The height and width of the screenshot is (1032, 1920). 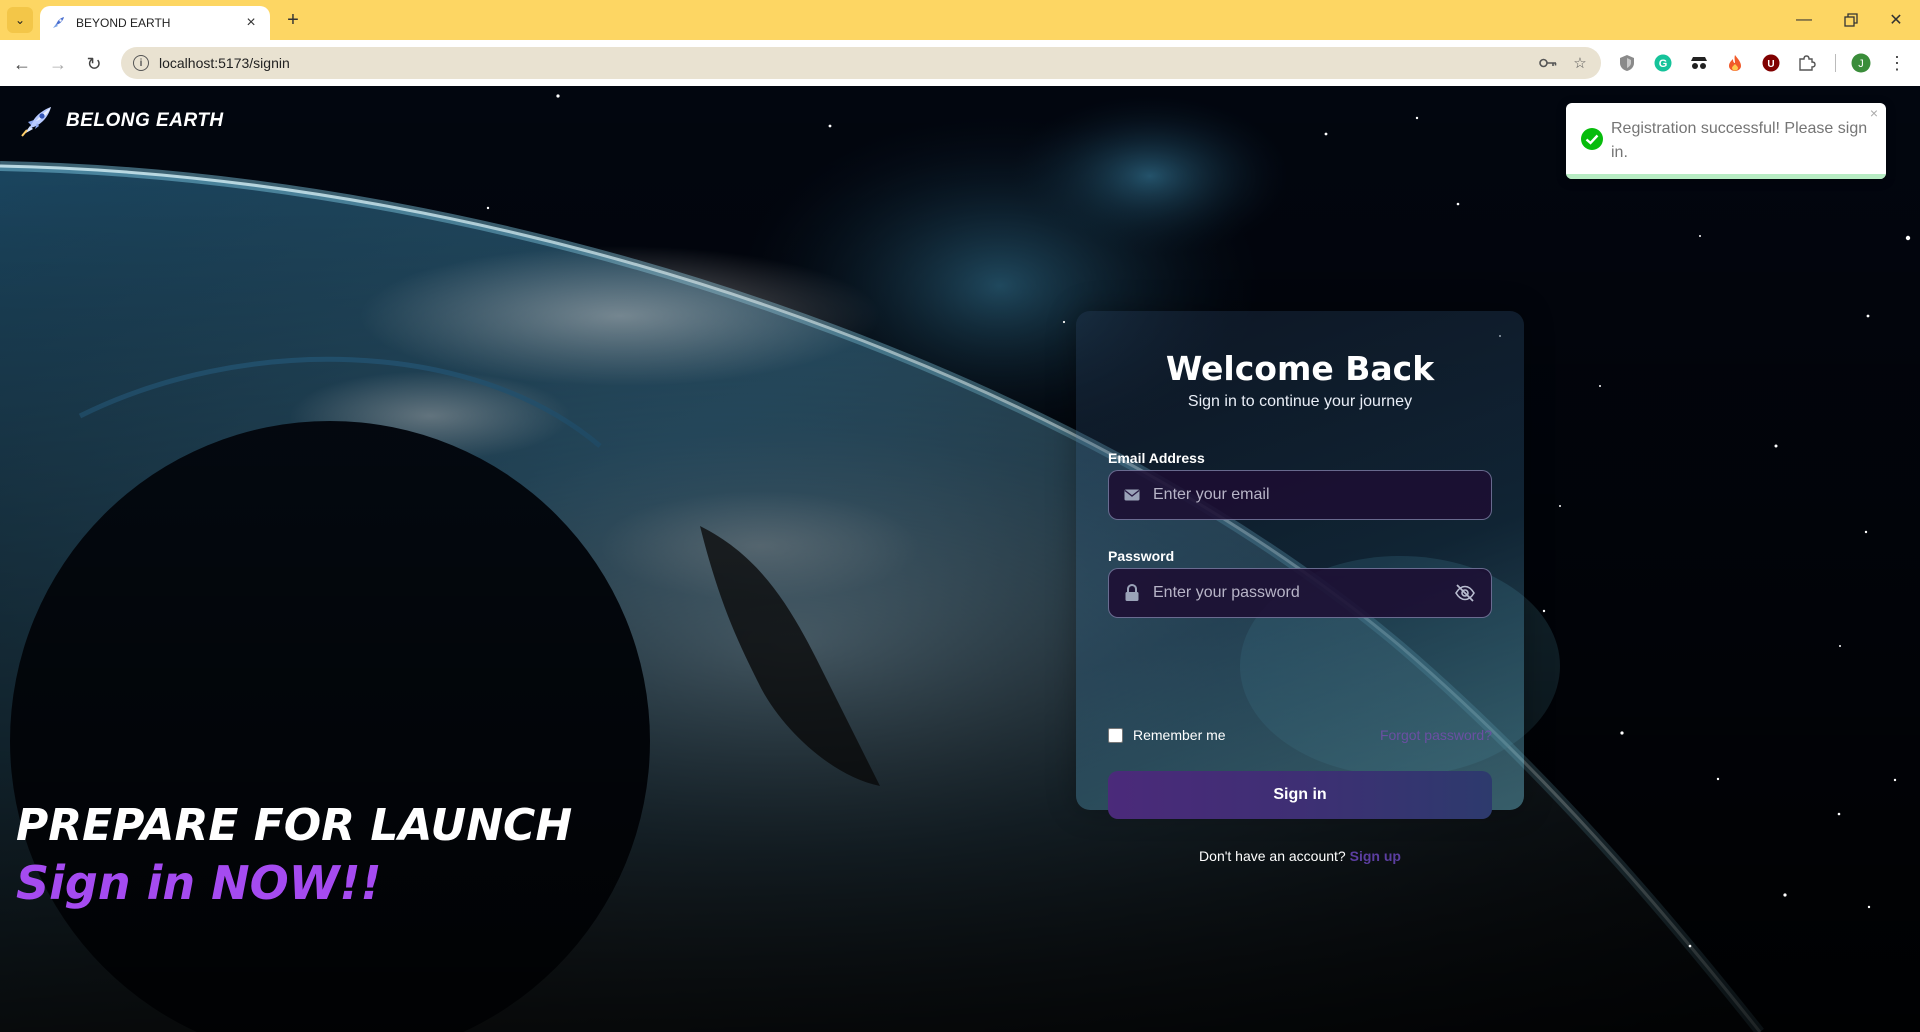 What do you see at coordinates (1300, 368) in the screenshot?
I see `card-title: Welcome Back` at bounding box center [1300, 368].